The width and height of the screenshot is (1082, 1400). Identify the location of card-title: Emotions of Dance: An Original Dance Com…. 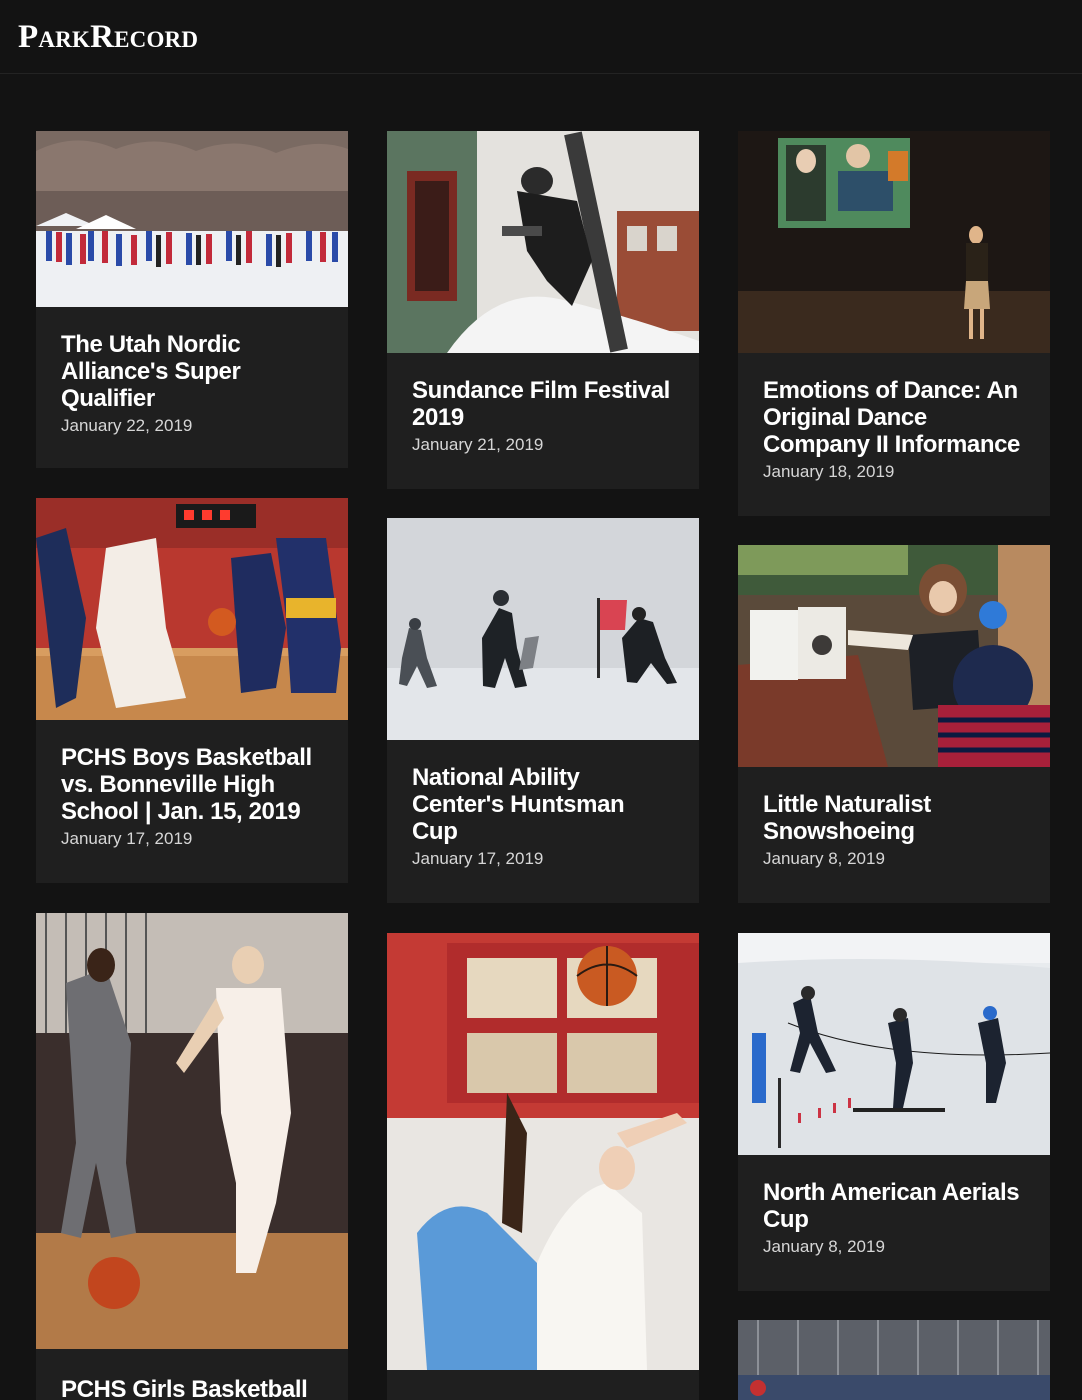
(894, 417).